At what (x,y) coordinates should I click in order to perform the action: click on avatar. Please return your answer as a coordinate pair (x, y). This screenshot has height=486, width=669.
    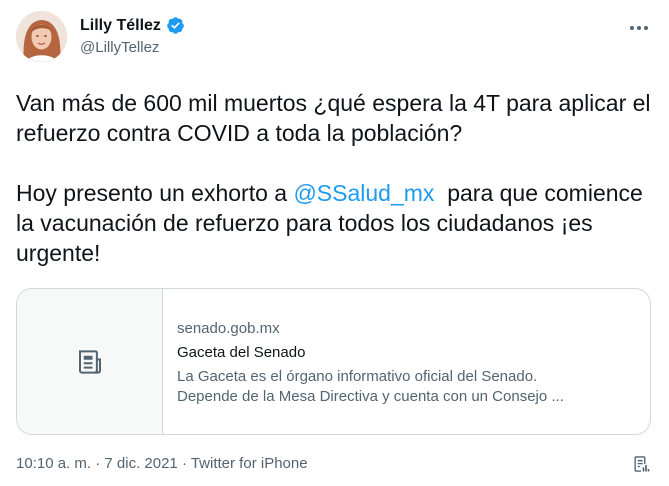
    Looking at the image, I should click on (41, 36).